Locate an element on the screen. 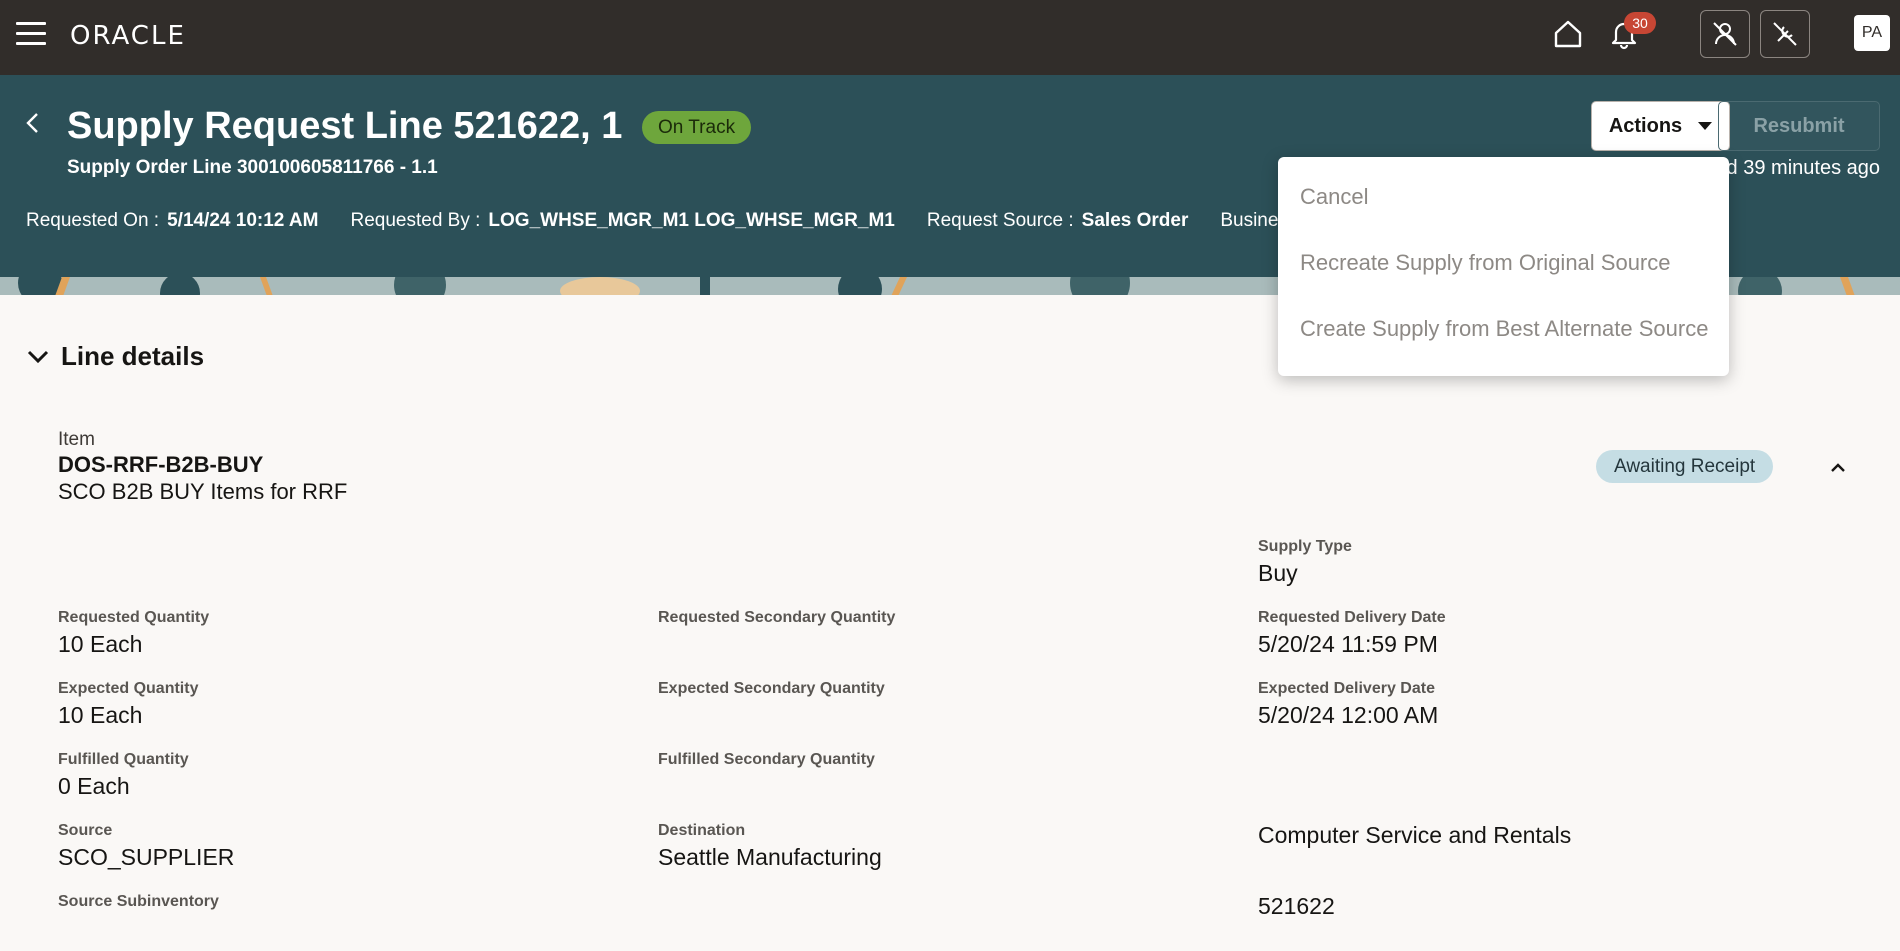 The height and width of the screenshot is (951, 1900). home-icon is located at coordinates (1568, 34).